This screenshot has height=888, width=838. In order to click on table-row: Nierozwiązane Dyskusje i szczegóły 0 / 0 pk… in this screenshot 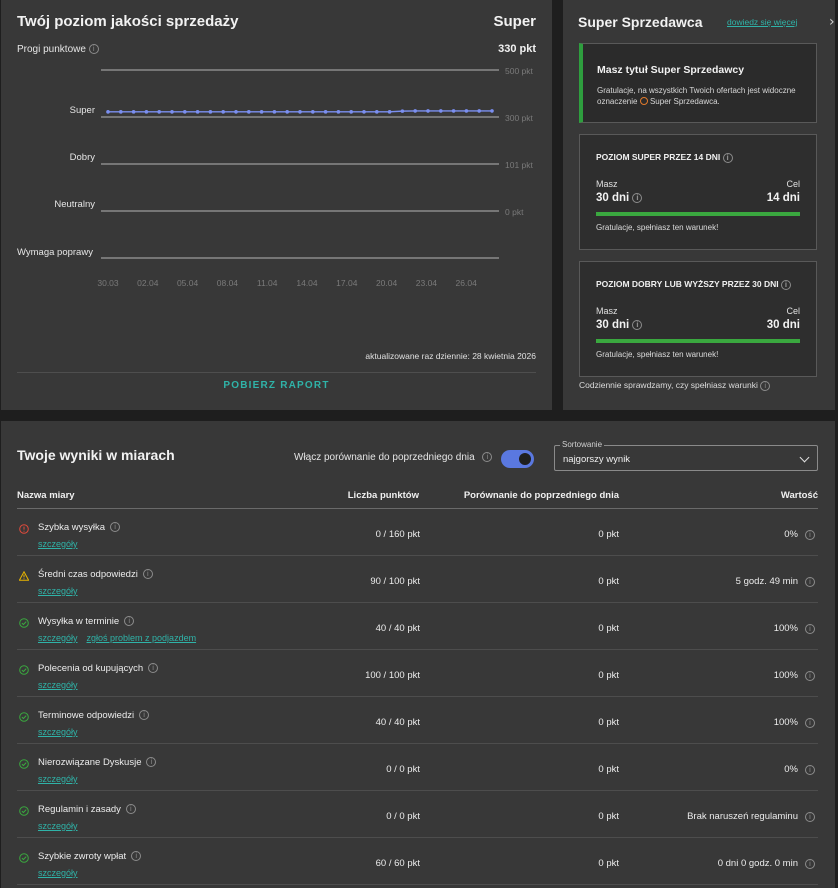, I will do `click(417, 767)`.